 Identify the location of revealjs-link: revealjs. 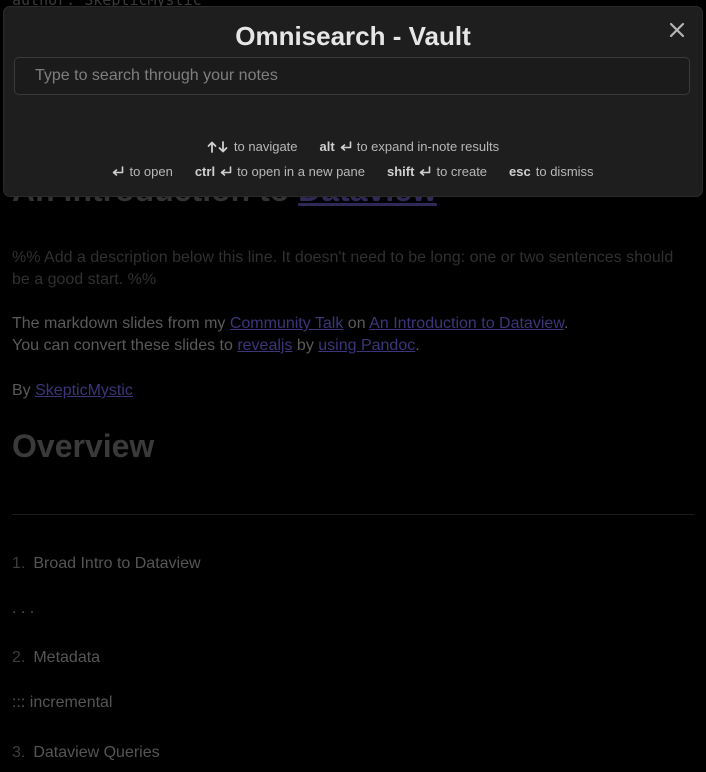
(264, 345).